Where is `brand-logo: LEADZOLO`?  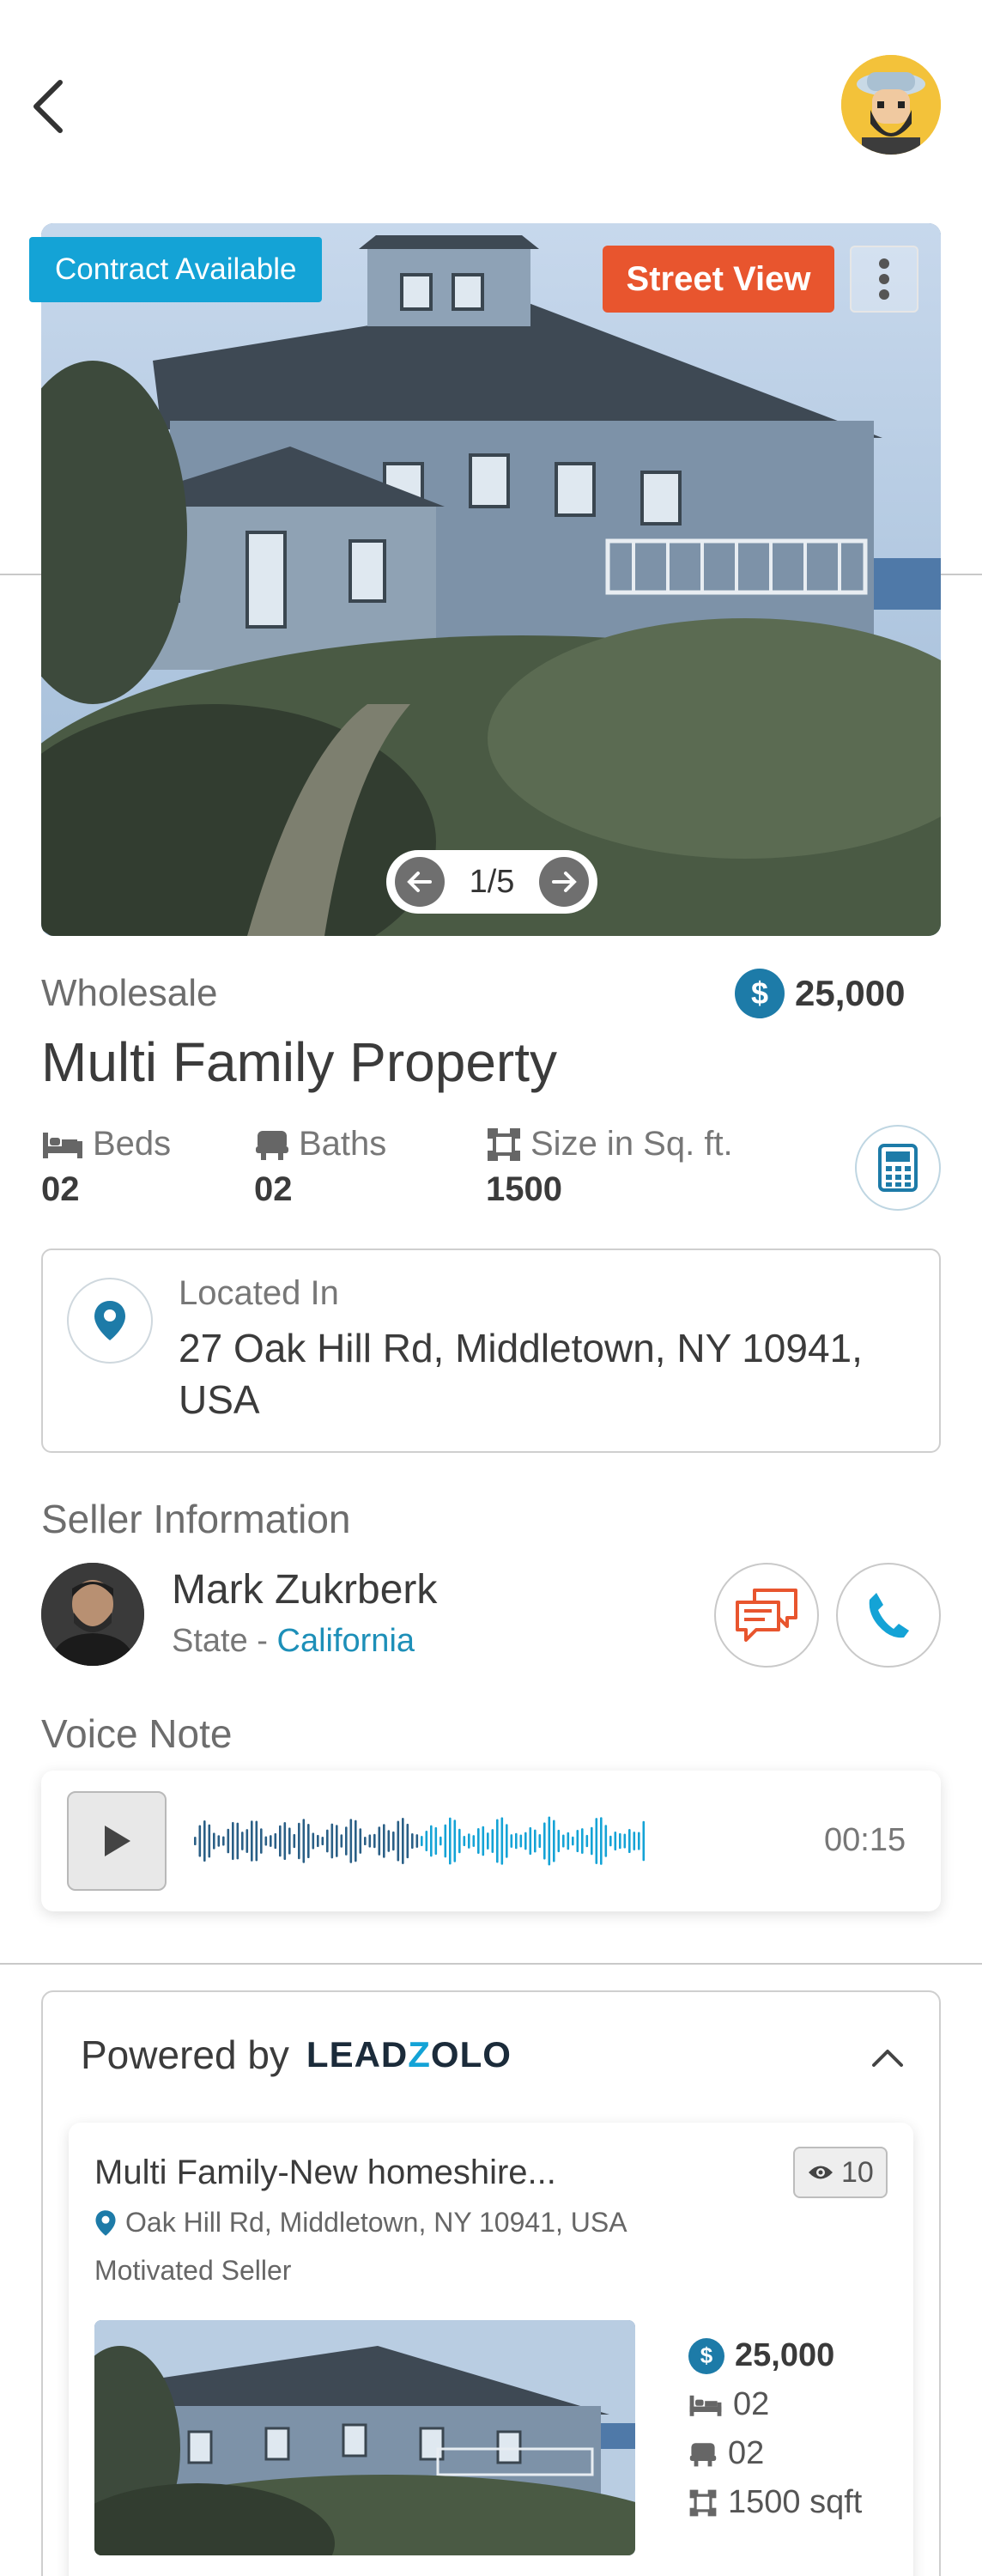 brand-logo: LEADZOLO is located at coordinates (409, 2054).